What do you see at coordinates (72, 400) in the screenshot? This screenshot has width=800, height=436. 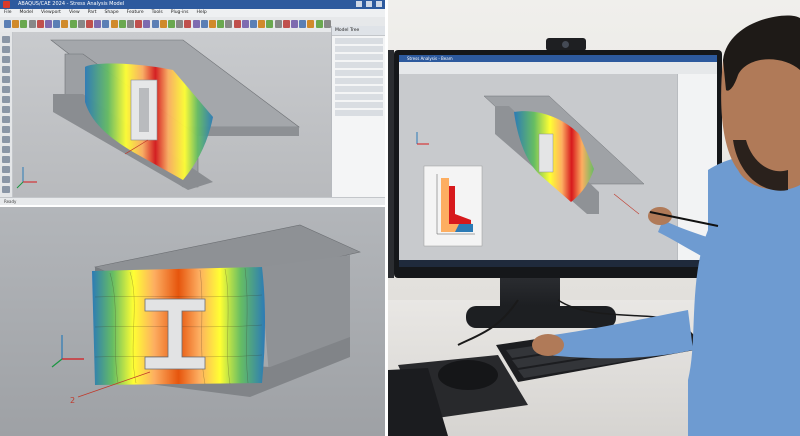 I see `callout-label: 2` at bounding box center [72, 400].